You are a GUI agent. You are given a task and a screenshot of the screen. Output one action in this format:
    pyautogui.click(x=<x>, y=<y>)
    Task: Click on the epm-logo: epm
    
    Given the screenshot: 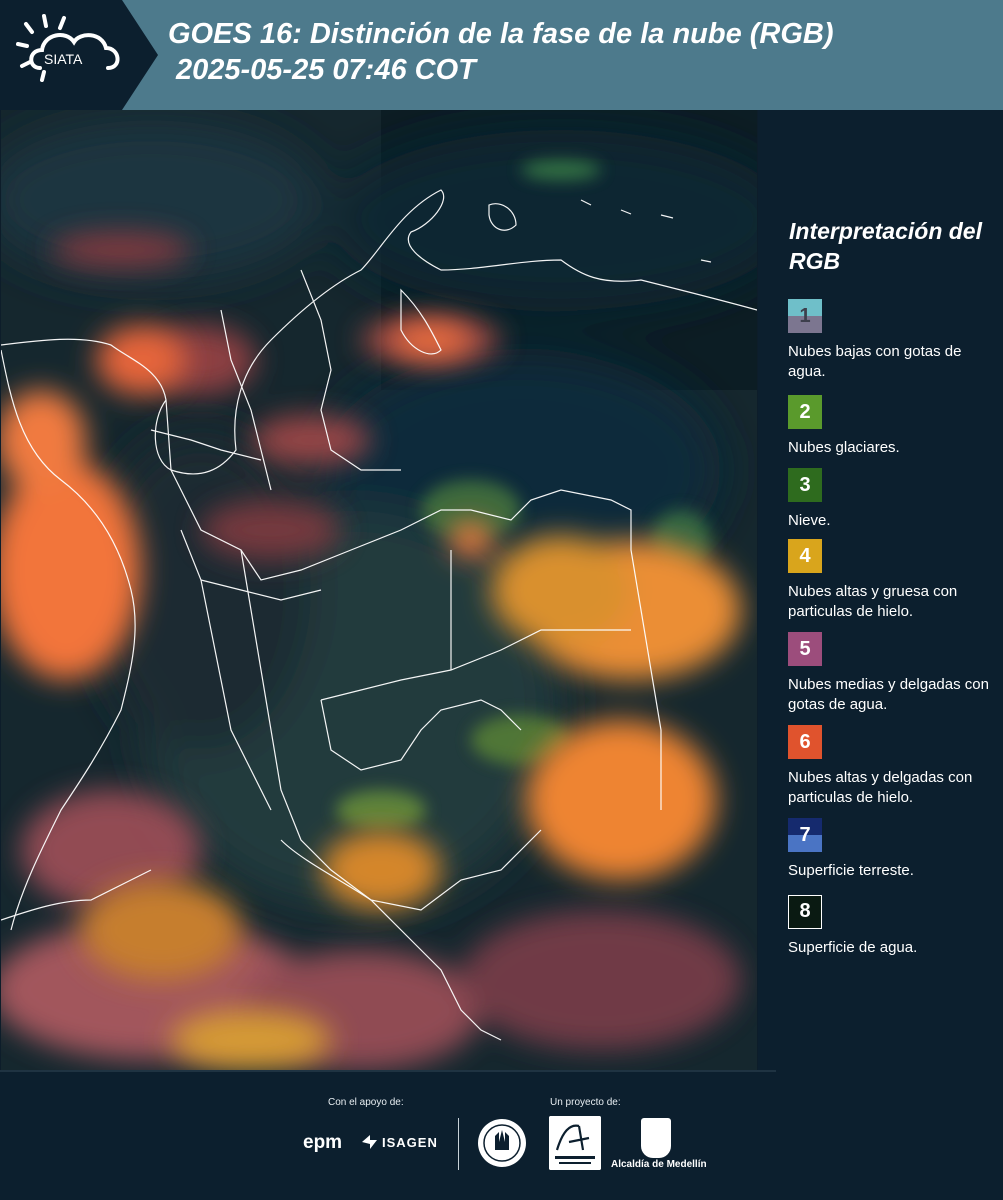 What is the action you would take?
    pyautogui.click(x=323, y=1142)
    